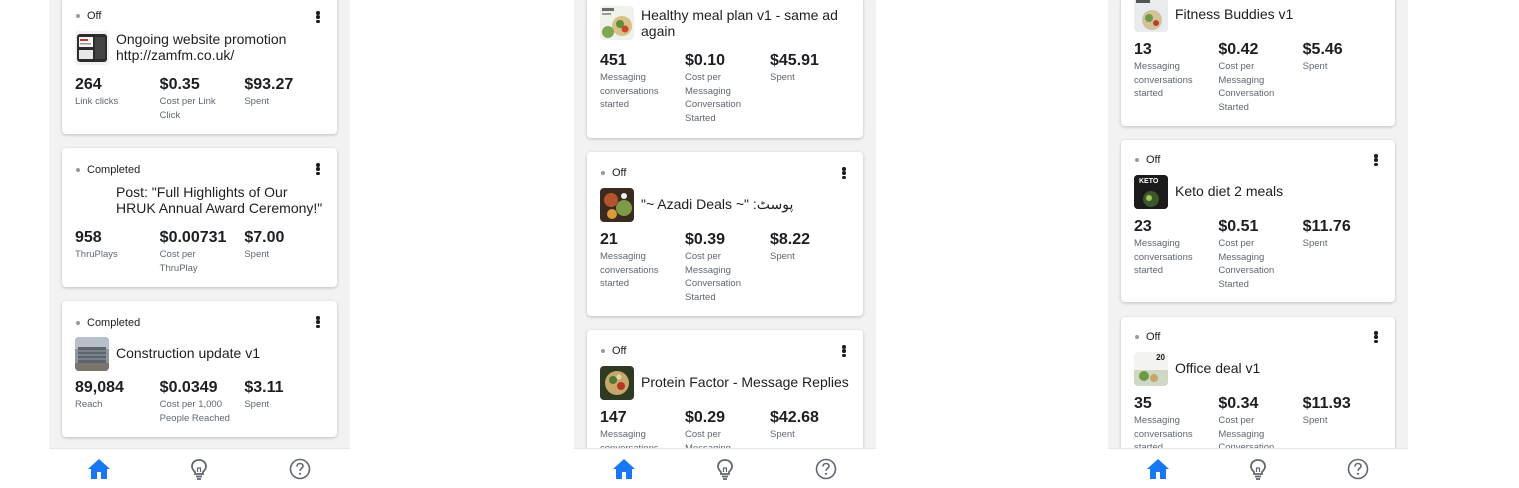  What do you see at coordinates (617, 23) in the screenshot?
I see `meal-plan-thumbnail-icon` at bounding box center [617, 23].